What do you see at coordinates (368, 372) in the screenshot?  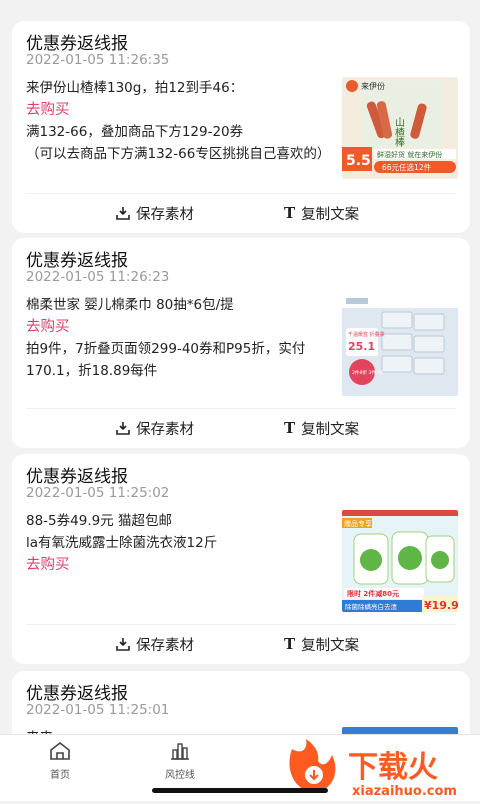 I see `thumb-badge: 2件8折 3件7折` at bounding box center [368, 372].